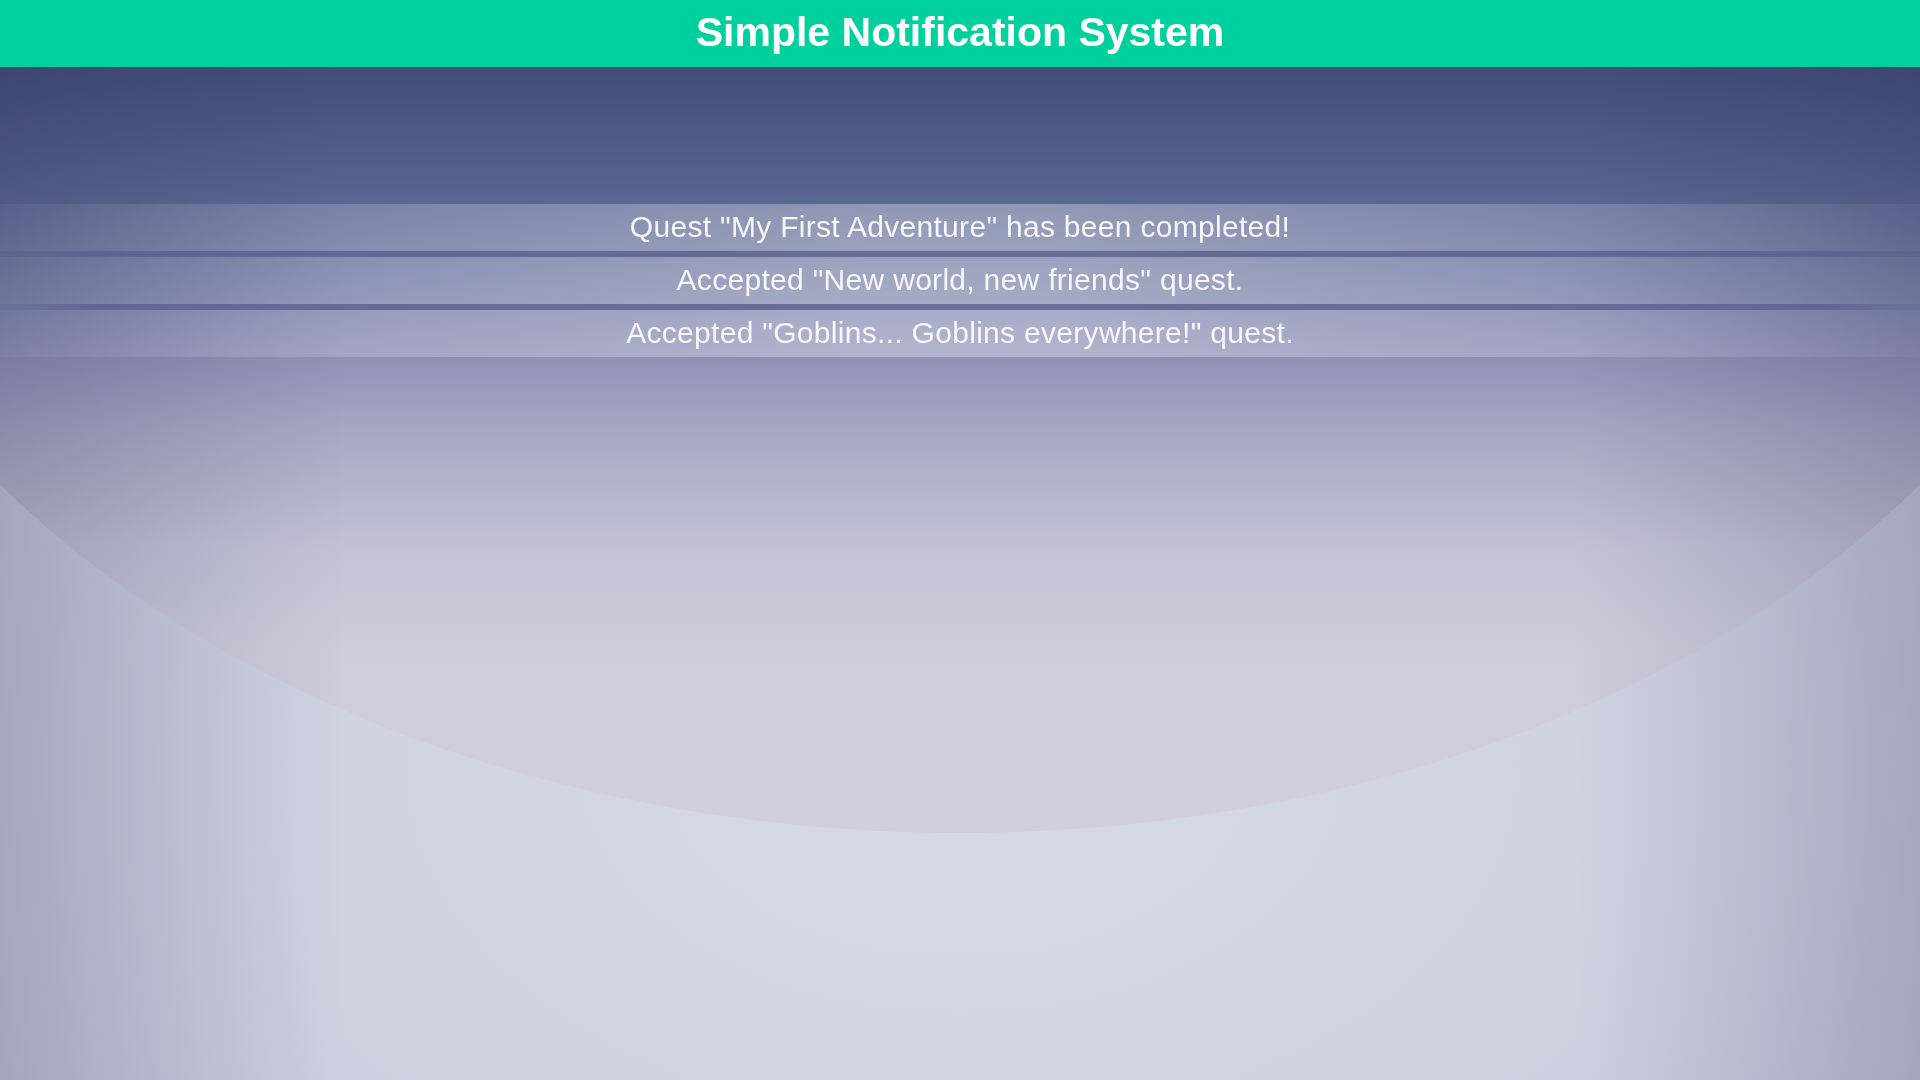 Image resolution: width=1920 pixels, height=1080 pixels. Describe the element at coordinates (960, 333) in the screenshot. I see `notification-text: Accepted "Goblins... Goblins everywhere!" quest.` at that location.